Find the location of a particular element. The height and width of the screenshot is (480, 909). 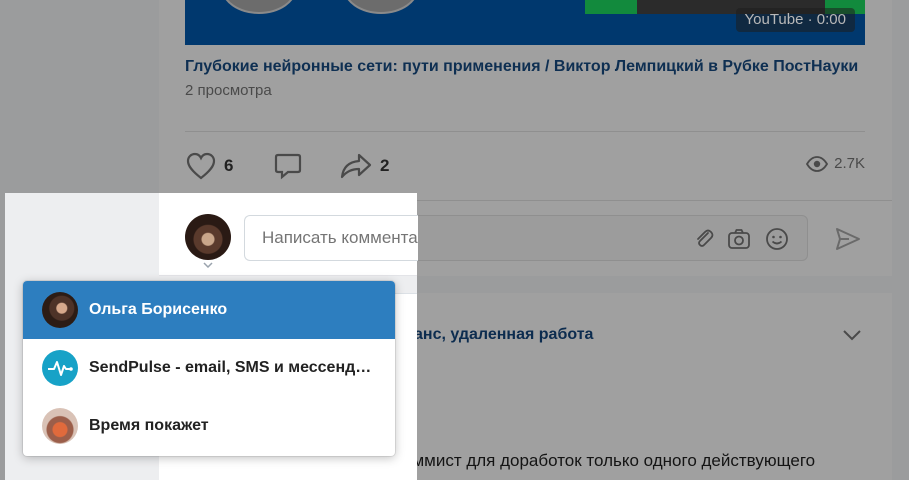

heart-icon is located at coordinates (201, 166).